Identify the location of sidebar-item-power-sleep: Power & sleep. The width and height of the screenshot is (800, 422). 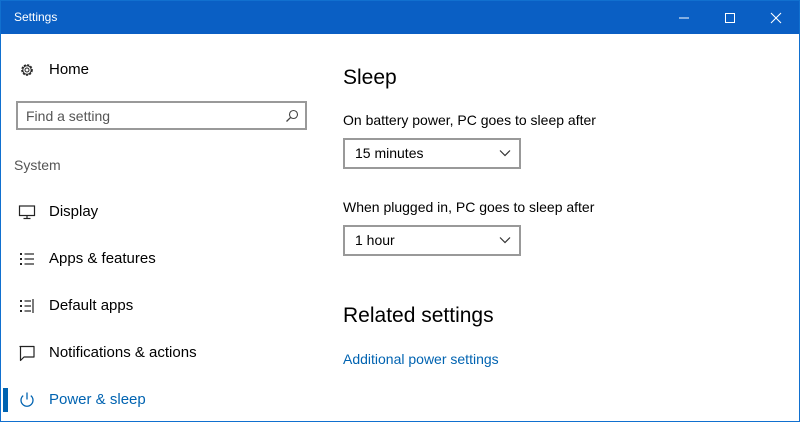
(161, 400).